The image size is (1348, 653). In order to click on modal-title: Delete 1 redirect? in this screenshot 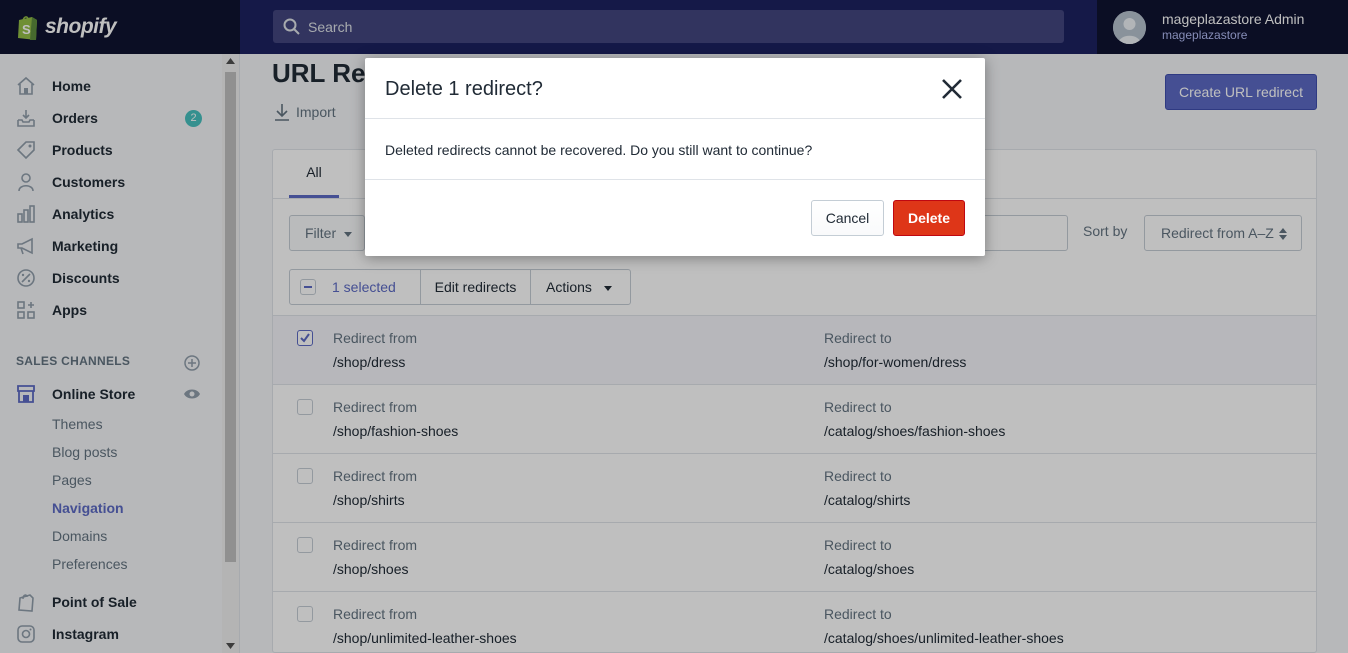, I will do `click(464, 89)`.